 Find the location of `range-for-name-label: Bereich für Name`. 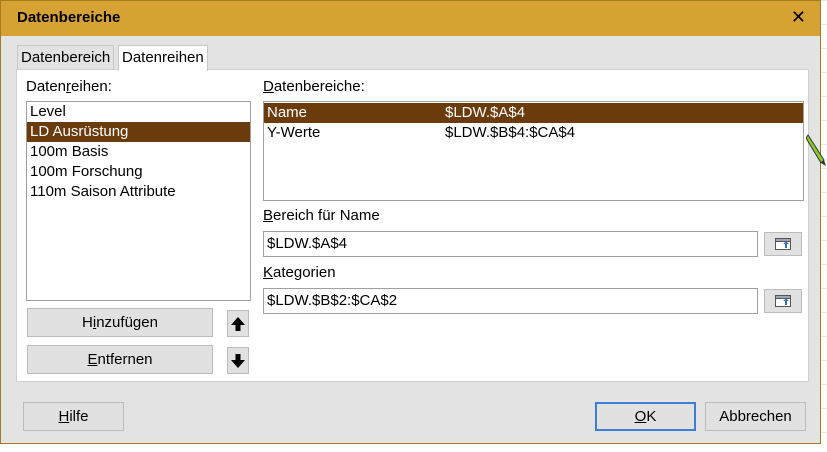

range-for-name-label: Bereich für Name is located at coordinates (321, 215).